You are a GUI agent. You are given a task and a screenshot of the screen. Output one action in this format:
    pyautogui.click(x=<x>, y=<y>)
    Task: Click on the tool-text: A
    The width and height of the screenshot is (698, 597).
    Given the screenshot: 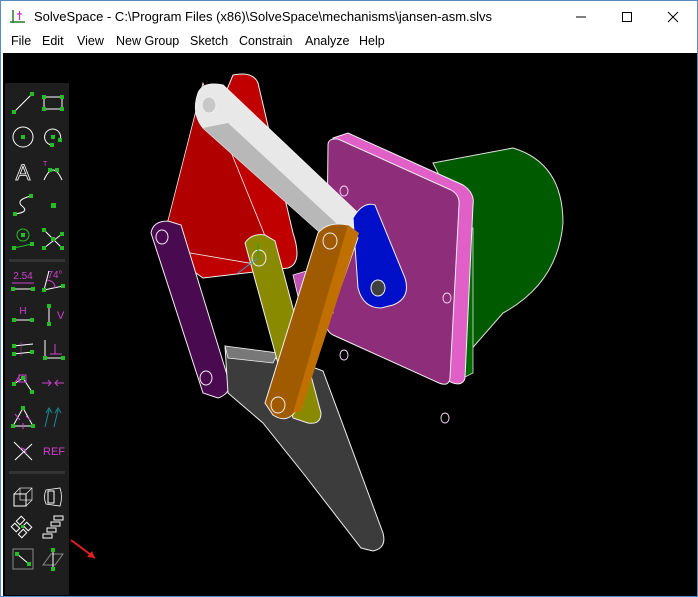 What is the action you would take?
    pyautogui.click(x=23, y=171)
    